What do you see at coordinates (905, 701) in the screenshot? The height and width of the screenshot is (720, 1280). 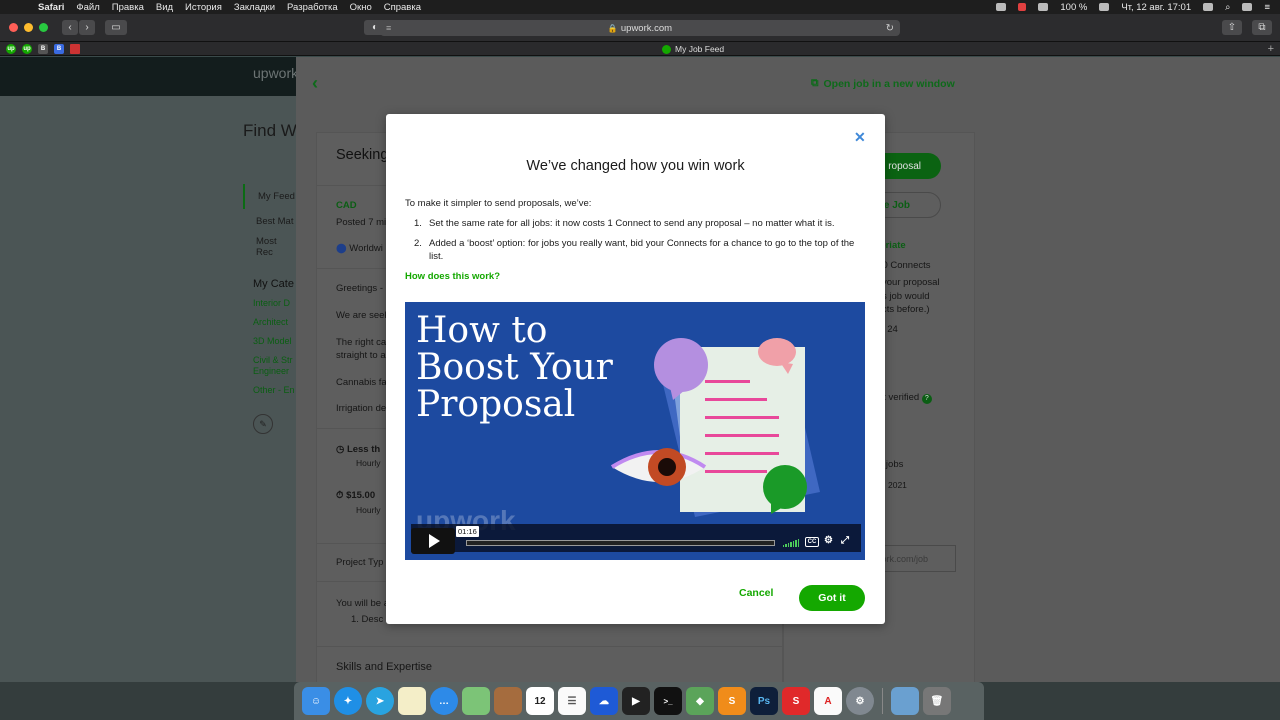 I see `preview-icon` at bounding box center [905, 701].